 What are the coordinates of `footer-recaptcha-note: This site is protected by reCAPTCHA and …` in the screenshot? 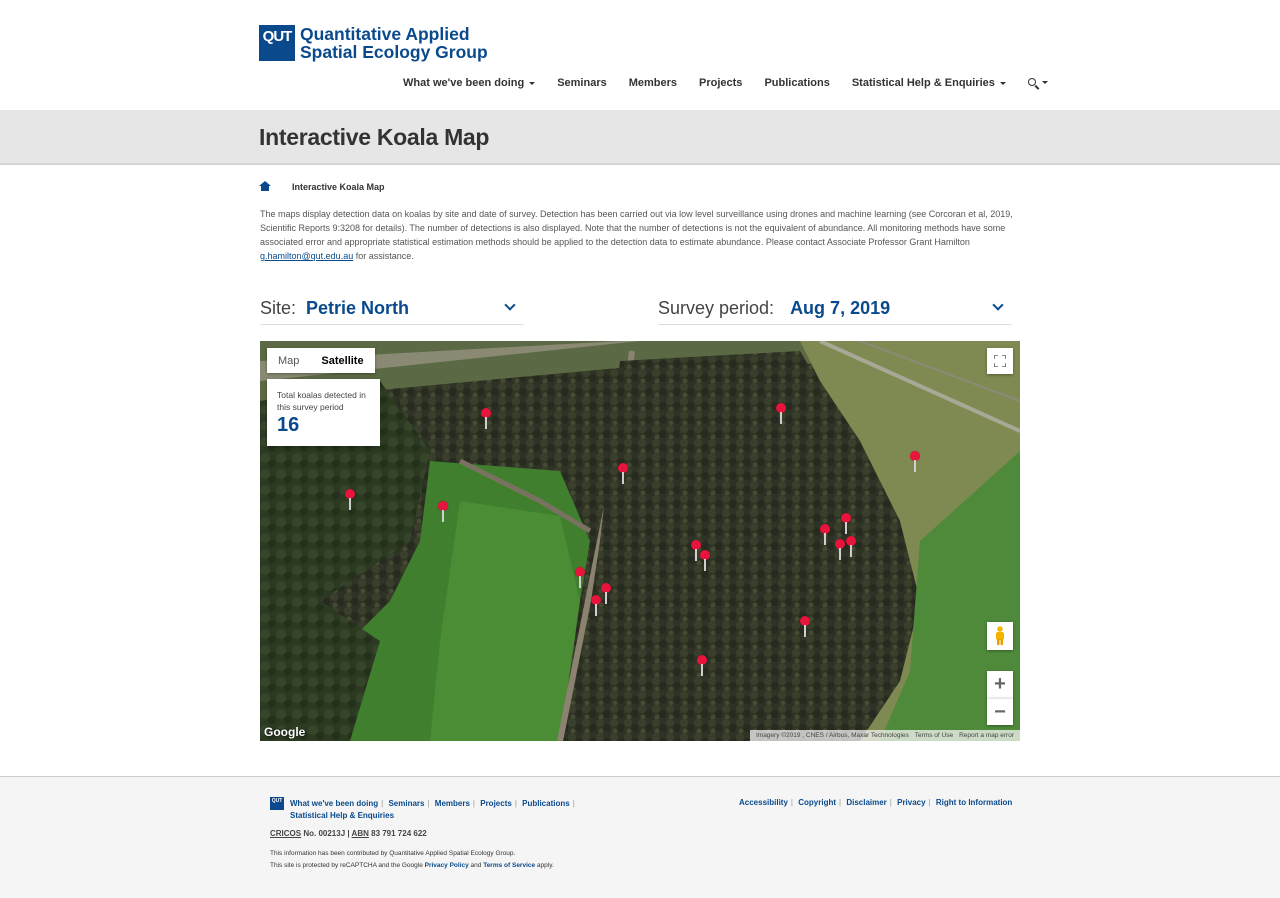 It's located at (412, 865).